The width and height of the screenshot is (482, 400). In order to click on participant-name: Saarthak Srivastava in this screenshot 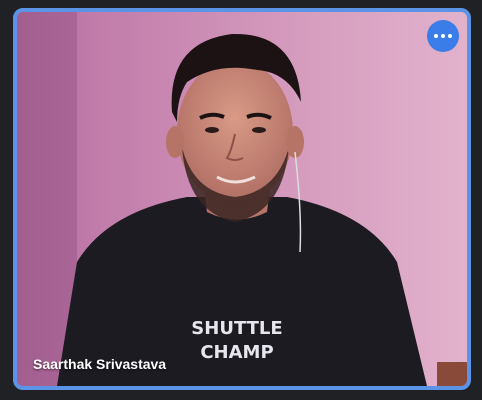, I will do `click(100, 364)`.